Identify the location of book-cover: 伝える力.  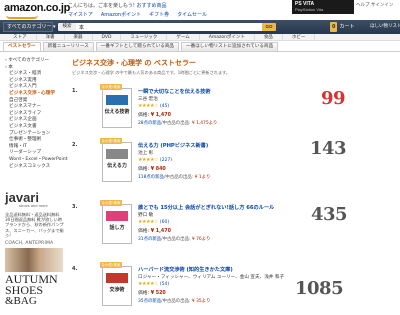
(117, 162).